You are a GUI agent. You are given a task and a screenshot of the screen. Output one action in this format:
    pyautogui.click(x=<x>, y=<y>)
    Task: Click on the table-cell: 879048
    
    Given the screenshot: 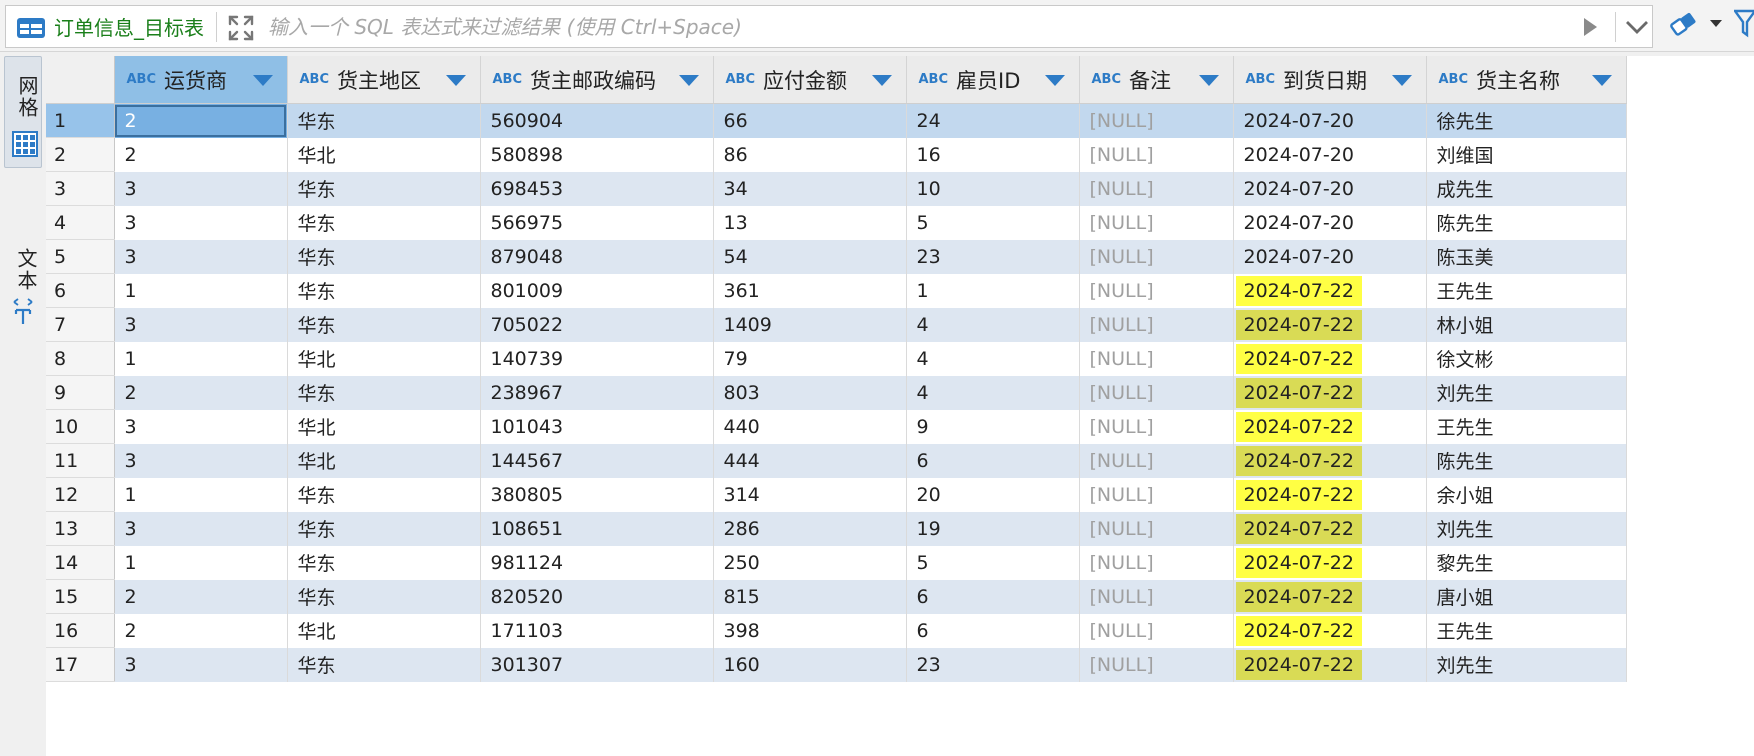 What is the action you would take?
    pyautogui.click(x=597, y=256)
    